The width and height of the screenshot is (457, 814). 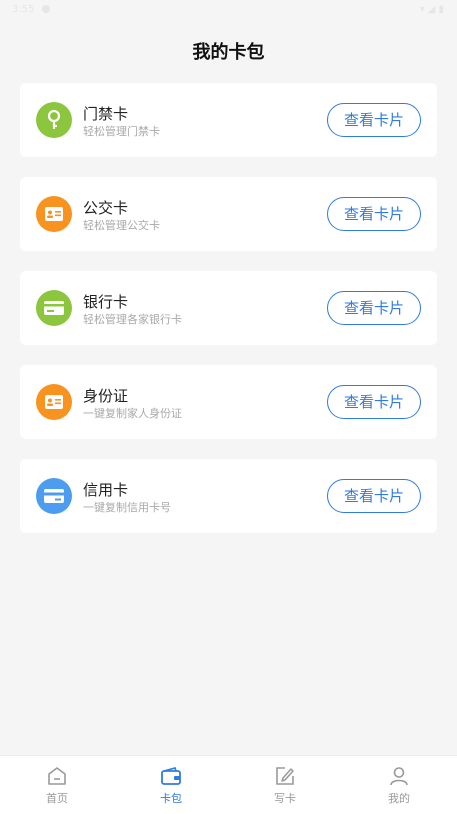 I want to click on card-desc: 轻松管理门禁卡, so click(x=121, y=131).